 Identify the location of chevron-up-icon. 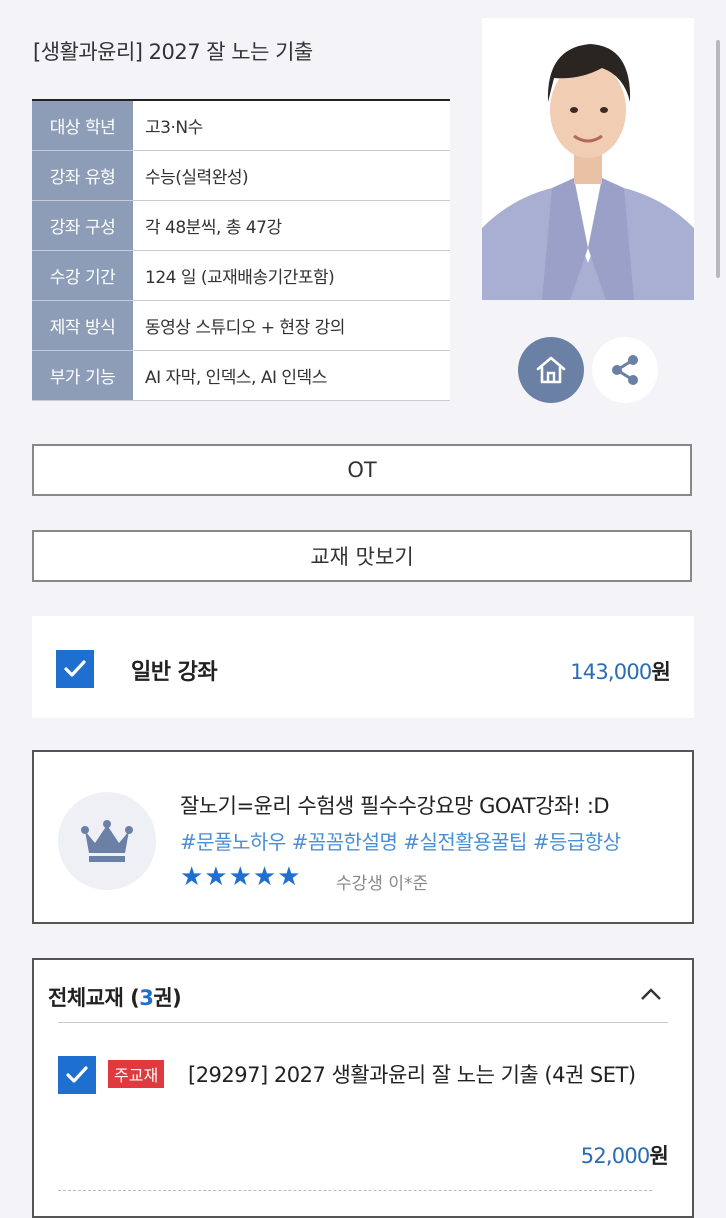
(651, 994).